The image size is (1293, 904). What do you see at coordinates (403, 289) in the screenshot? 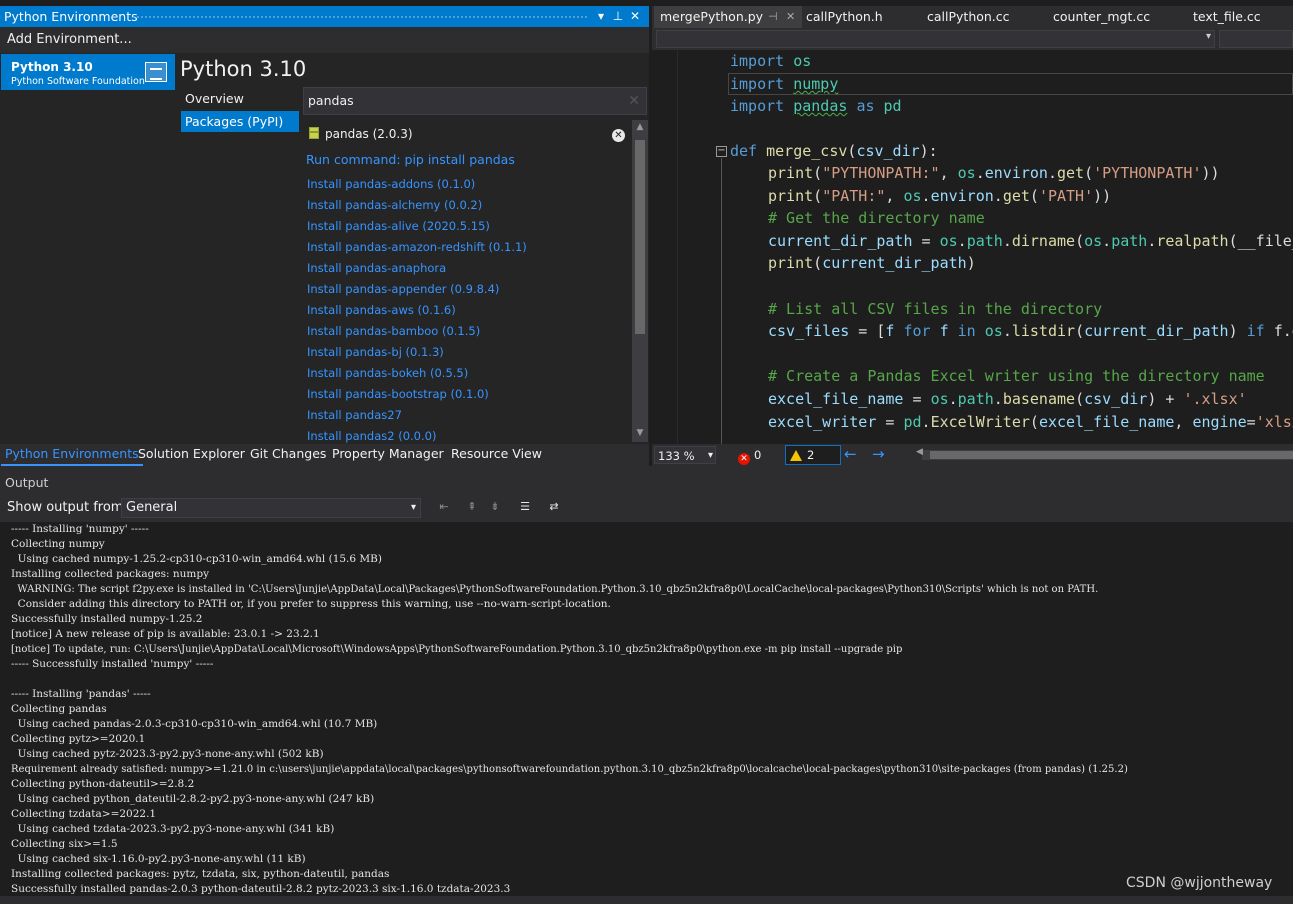
I see `install-link: Install pandas-appender (0.9.8.4)` at bounding box center [403, 289].